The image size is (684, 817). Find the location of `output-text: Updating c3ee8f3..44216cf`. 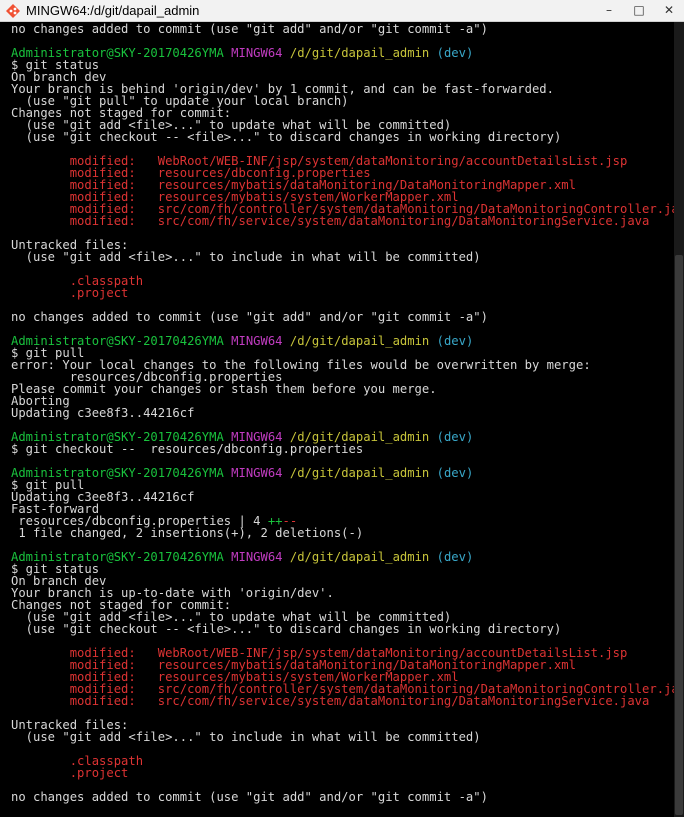

output-text: Updating c3ee8f3..44216cf is located at coordinates (103, 413).